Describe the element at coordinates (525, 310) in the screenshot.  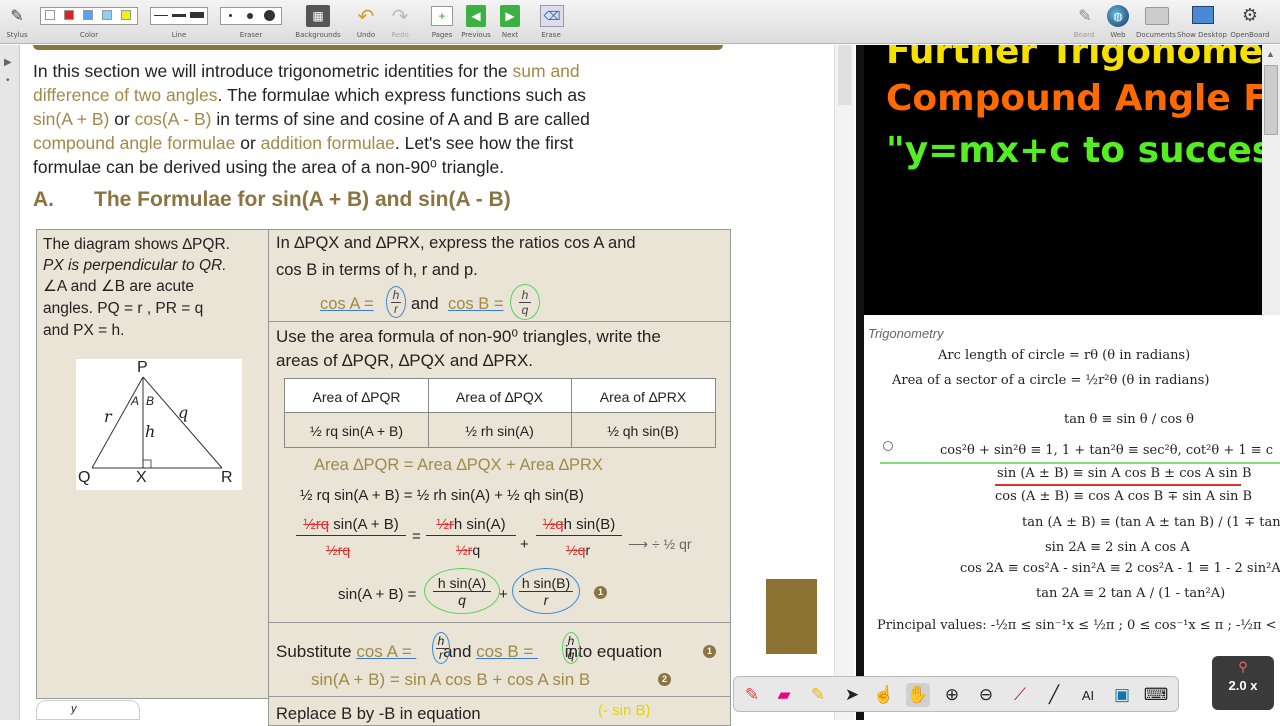
I see `frac-den-q: q` at that location.